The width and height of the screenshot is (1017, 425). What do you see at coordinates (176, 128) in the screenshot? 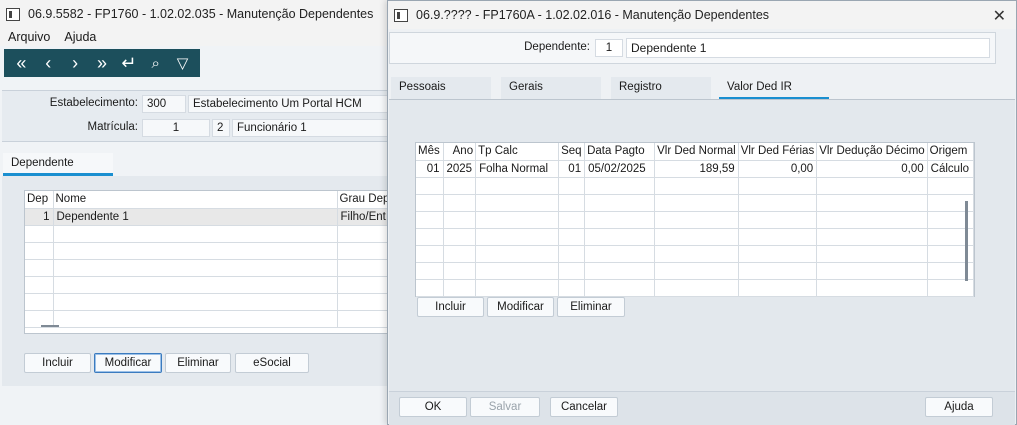
I see `matricula-field: 1` at bounding box center [176, 128].